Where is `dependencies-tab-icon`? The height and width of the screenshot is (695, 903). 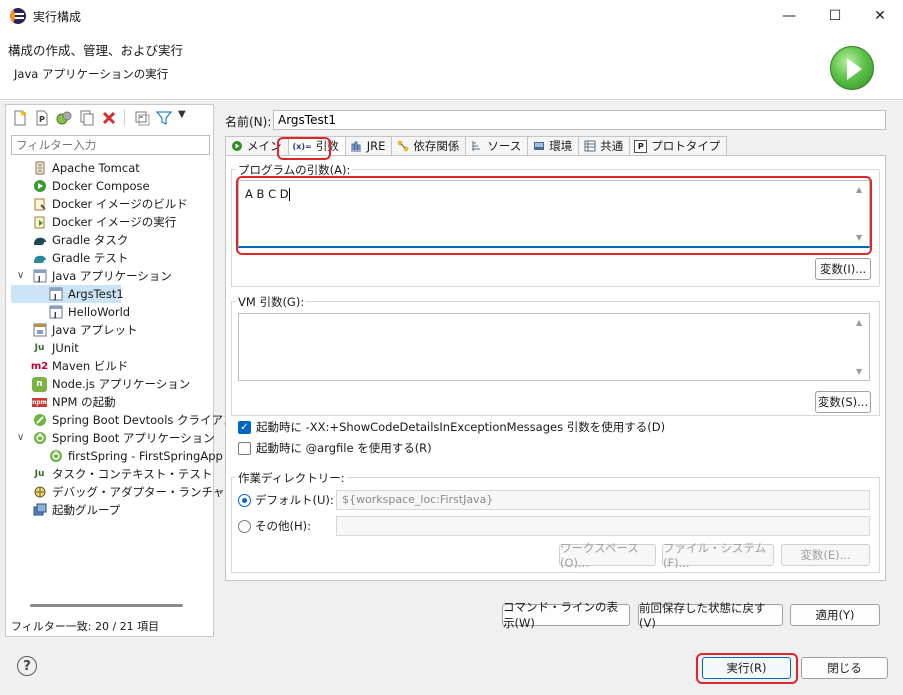 dependencies-tab-icon is located at coordinates (402, 146).